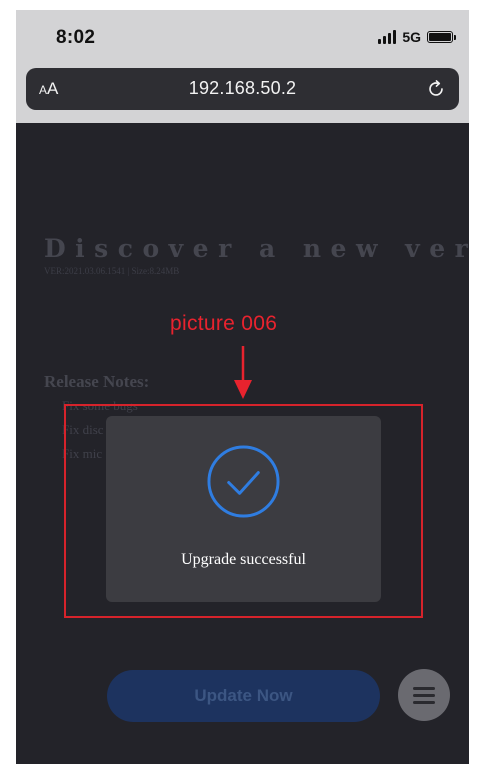  What do you see at coordinates (97, 381) in the screenshot?
I see `release-notes-title: Release Notes:` at bounding box center [97, 381].